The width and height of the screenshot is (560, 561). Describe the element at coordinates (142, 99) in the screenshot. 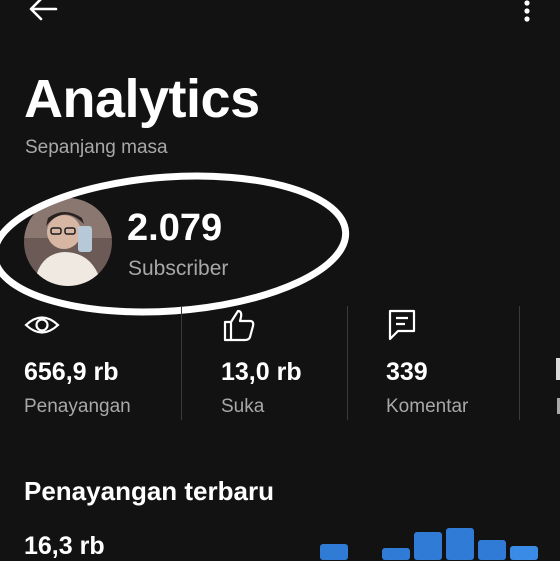

I see `page-title: Analytics` at that location.